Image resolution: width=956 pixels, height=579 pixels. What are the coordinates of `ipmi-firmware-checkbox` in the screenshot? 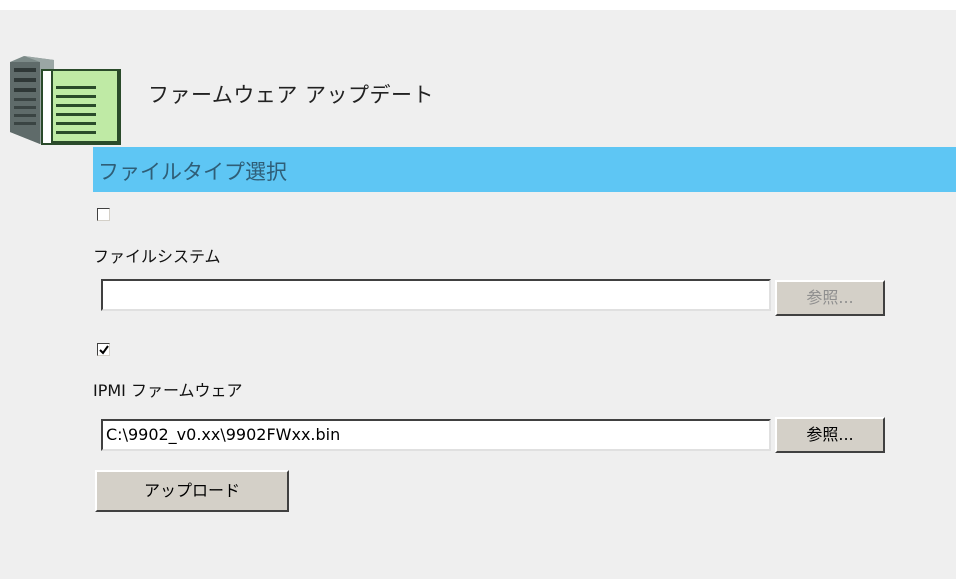 It's located at (103, 349).